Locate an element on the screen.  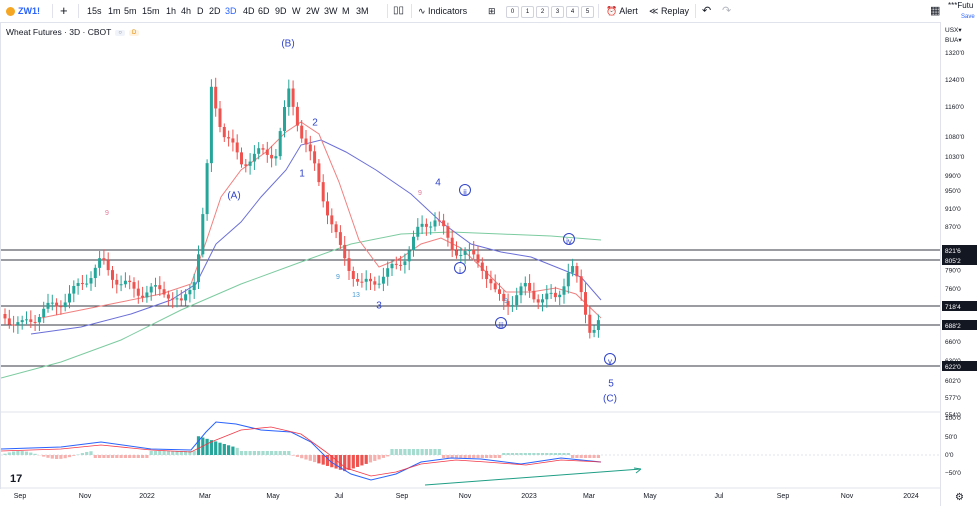
wave-label: (B) is located at coordinates (287, 44).